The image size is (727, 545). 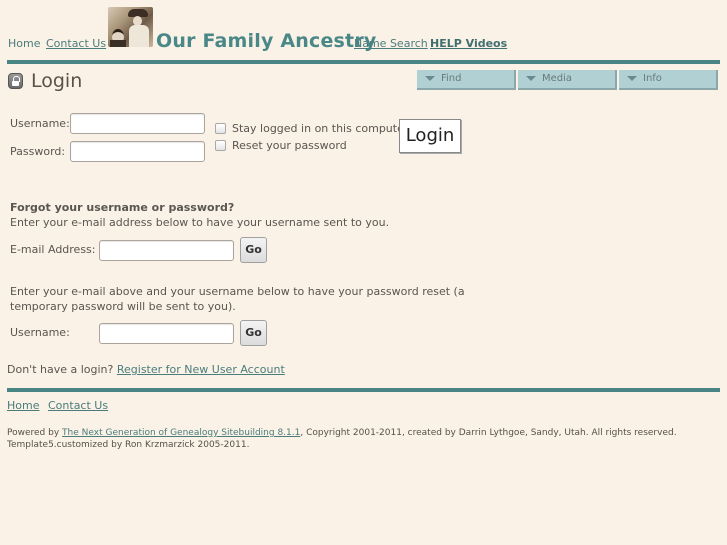 I want to click on menu-tab-media: Media, so click(x=567, y=80).